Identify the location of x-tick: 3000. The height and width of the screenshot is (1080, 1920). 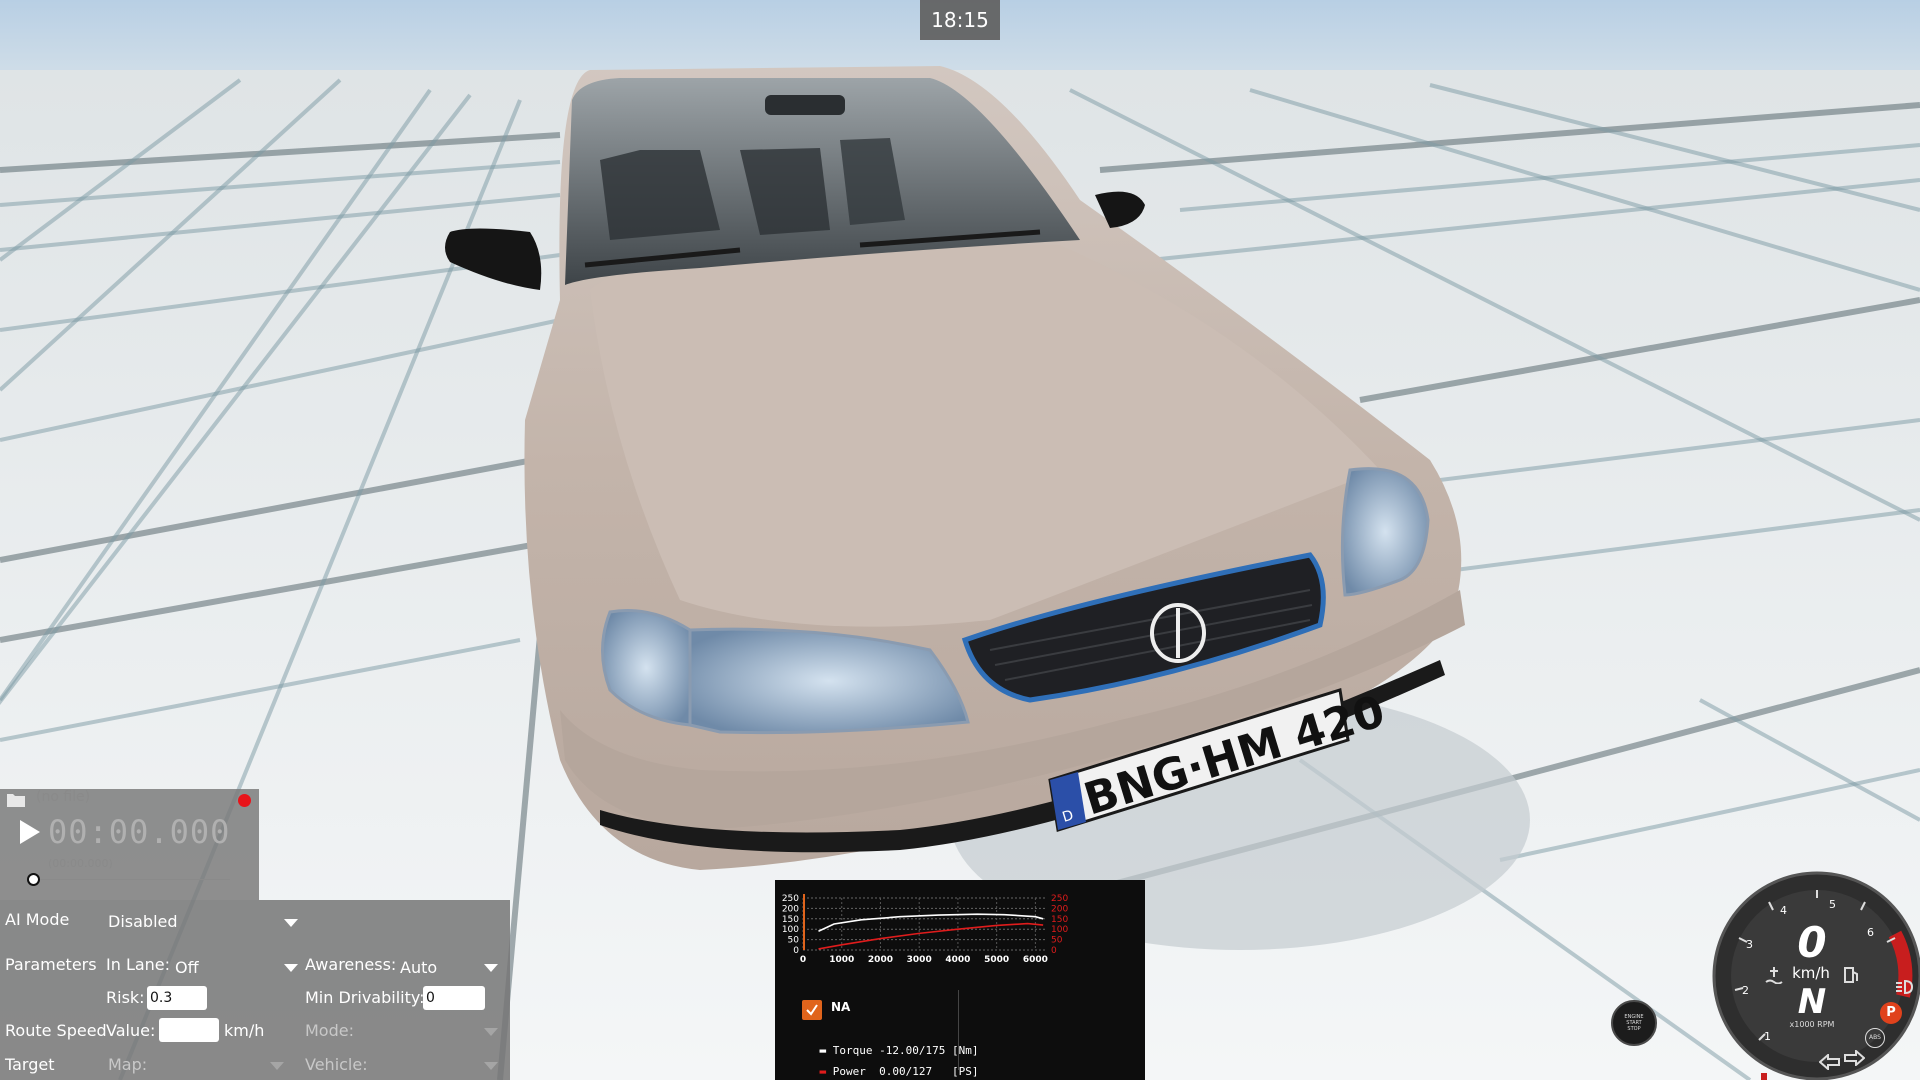
(919, 960).